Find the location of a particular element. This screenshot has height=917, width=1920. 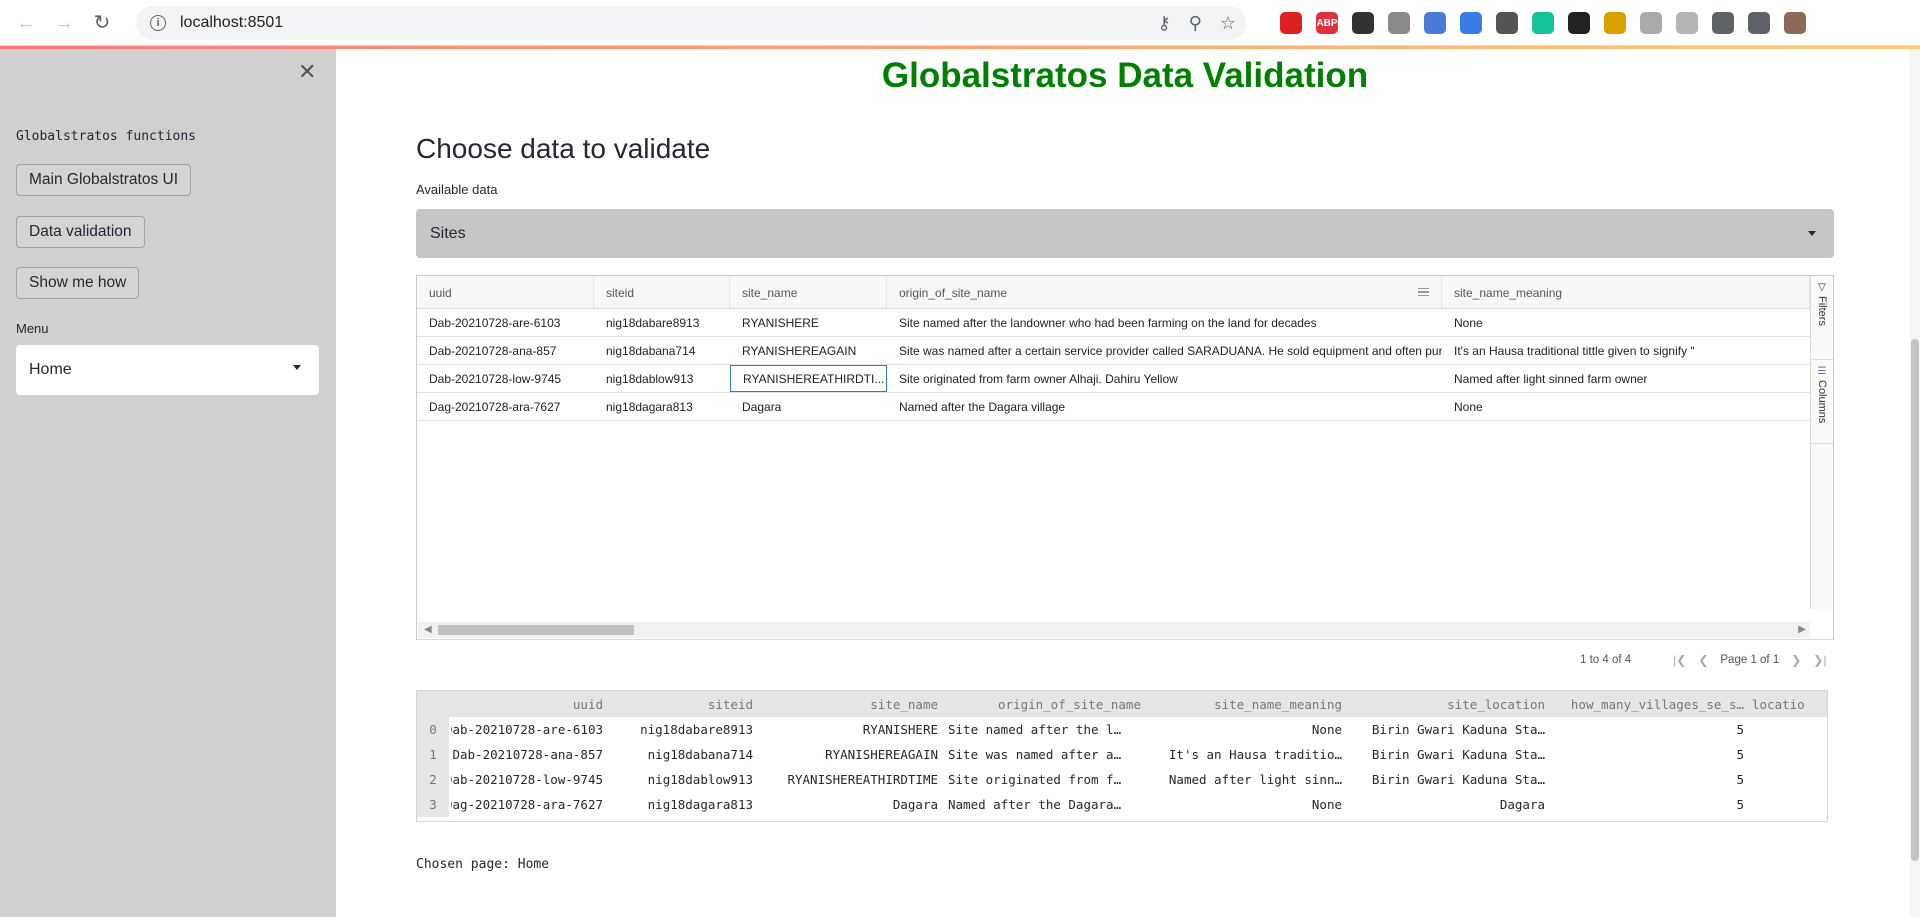

data-validation-button: Data validation is located at coordinates (80, 232).